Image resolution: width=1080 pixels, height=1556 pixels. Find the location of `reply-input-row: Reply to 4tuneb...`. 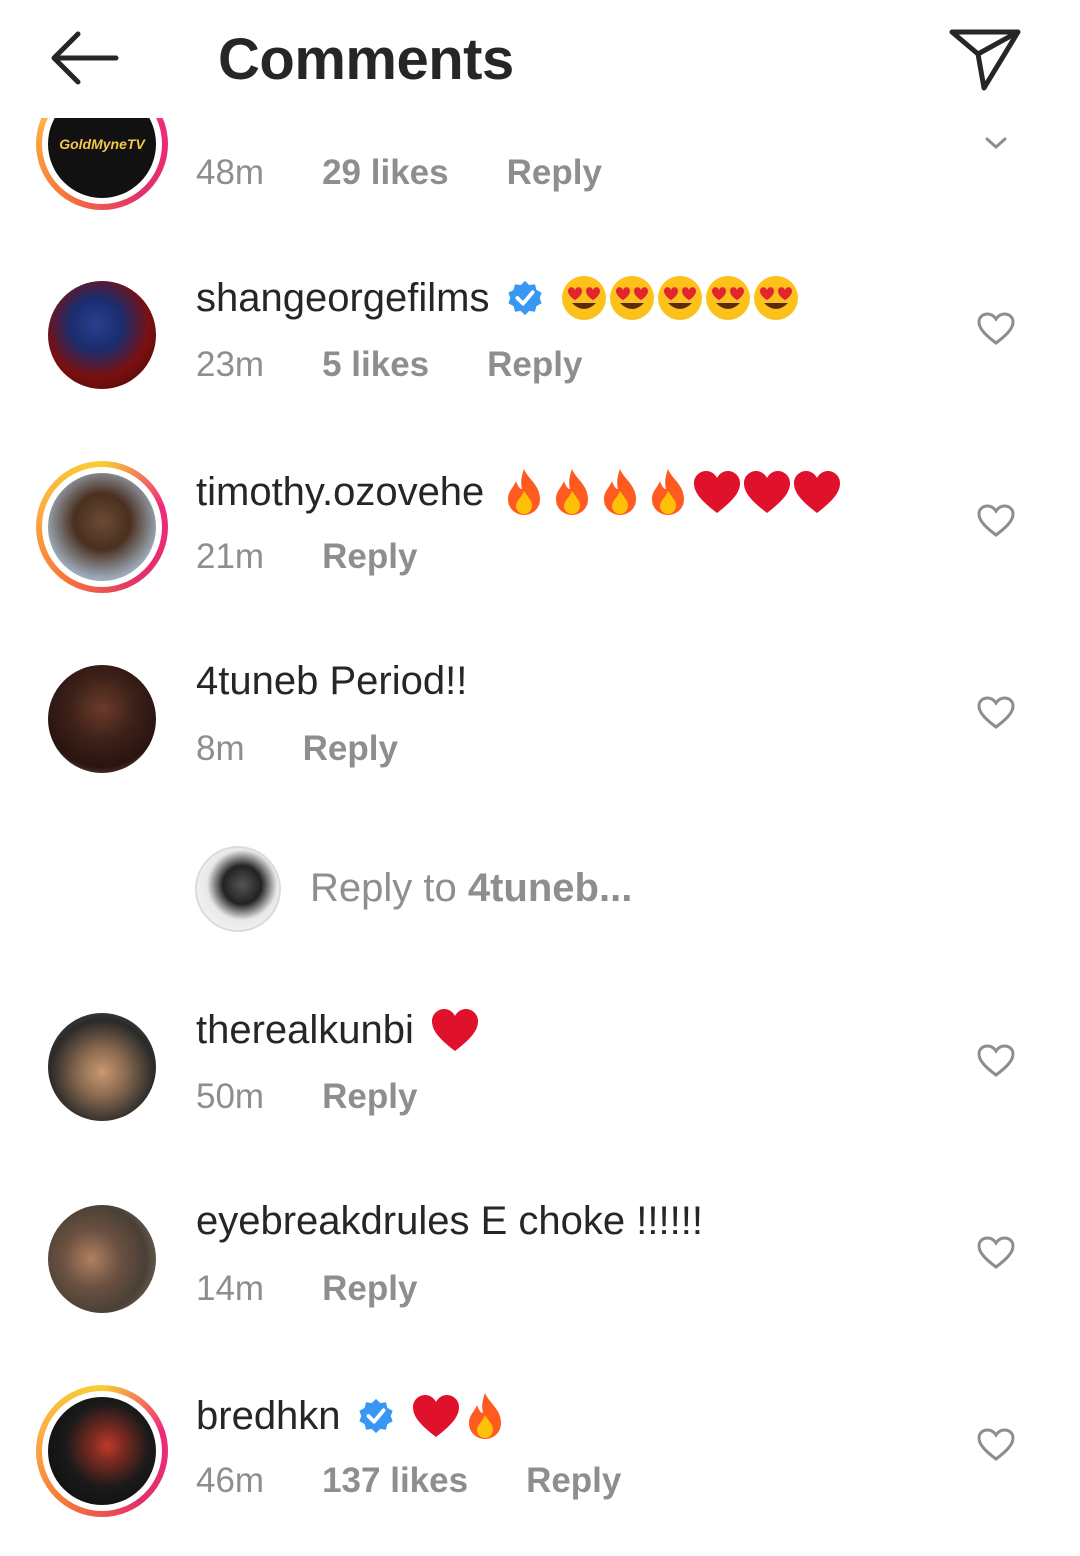

reply-input-row: Reply to 4tuneb... is located at coordinates (540, 890).